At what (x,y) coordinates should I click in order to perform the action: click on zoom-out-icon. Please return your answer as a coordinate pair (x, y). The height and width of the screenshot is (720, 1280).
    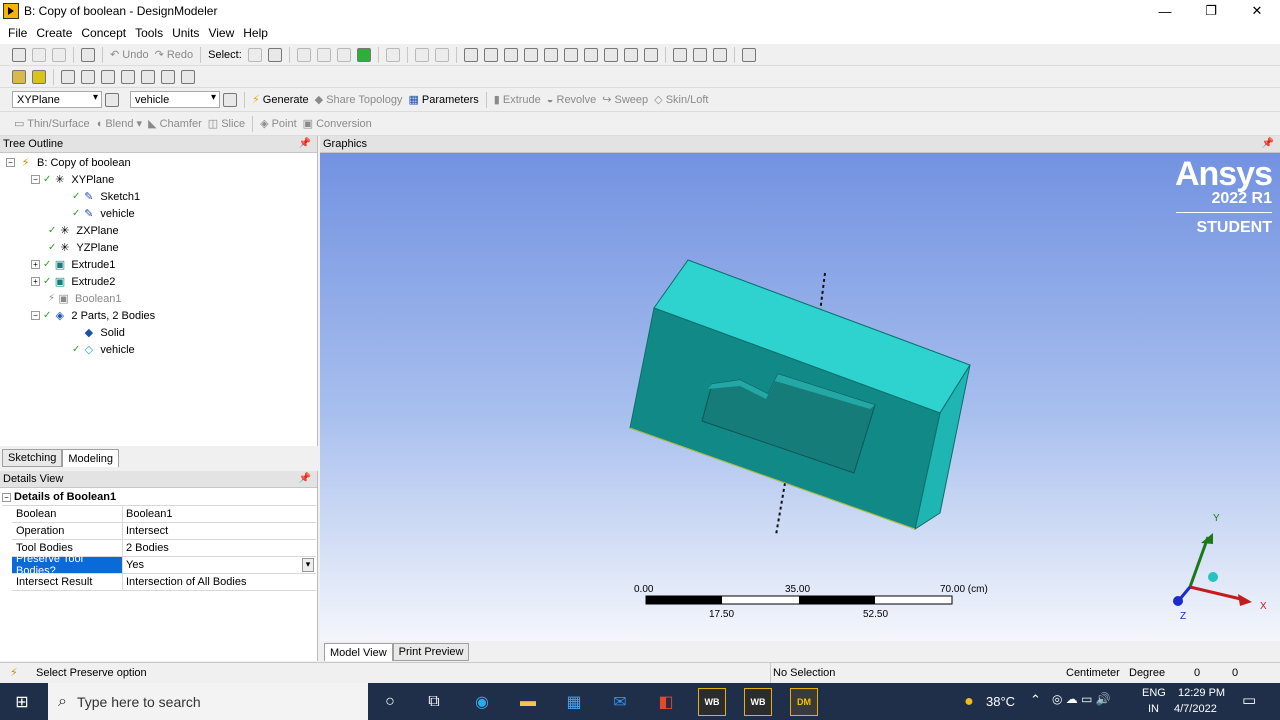
    Looking at the image, I should click on (550, 54).